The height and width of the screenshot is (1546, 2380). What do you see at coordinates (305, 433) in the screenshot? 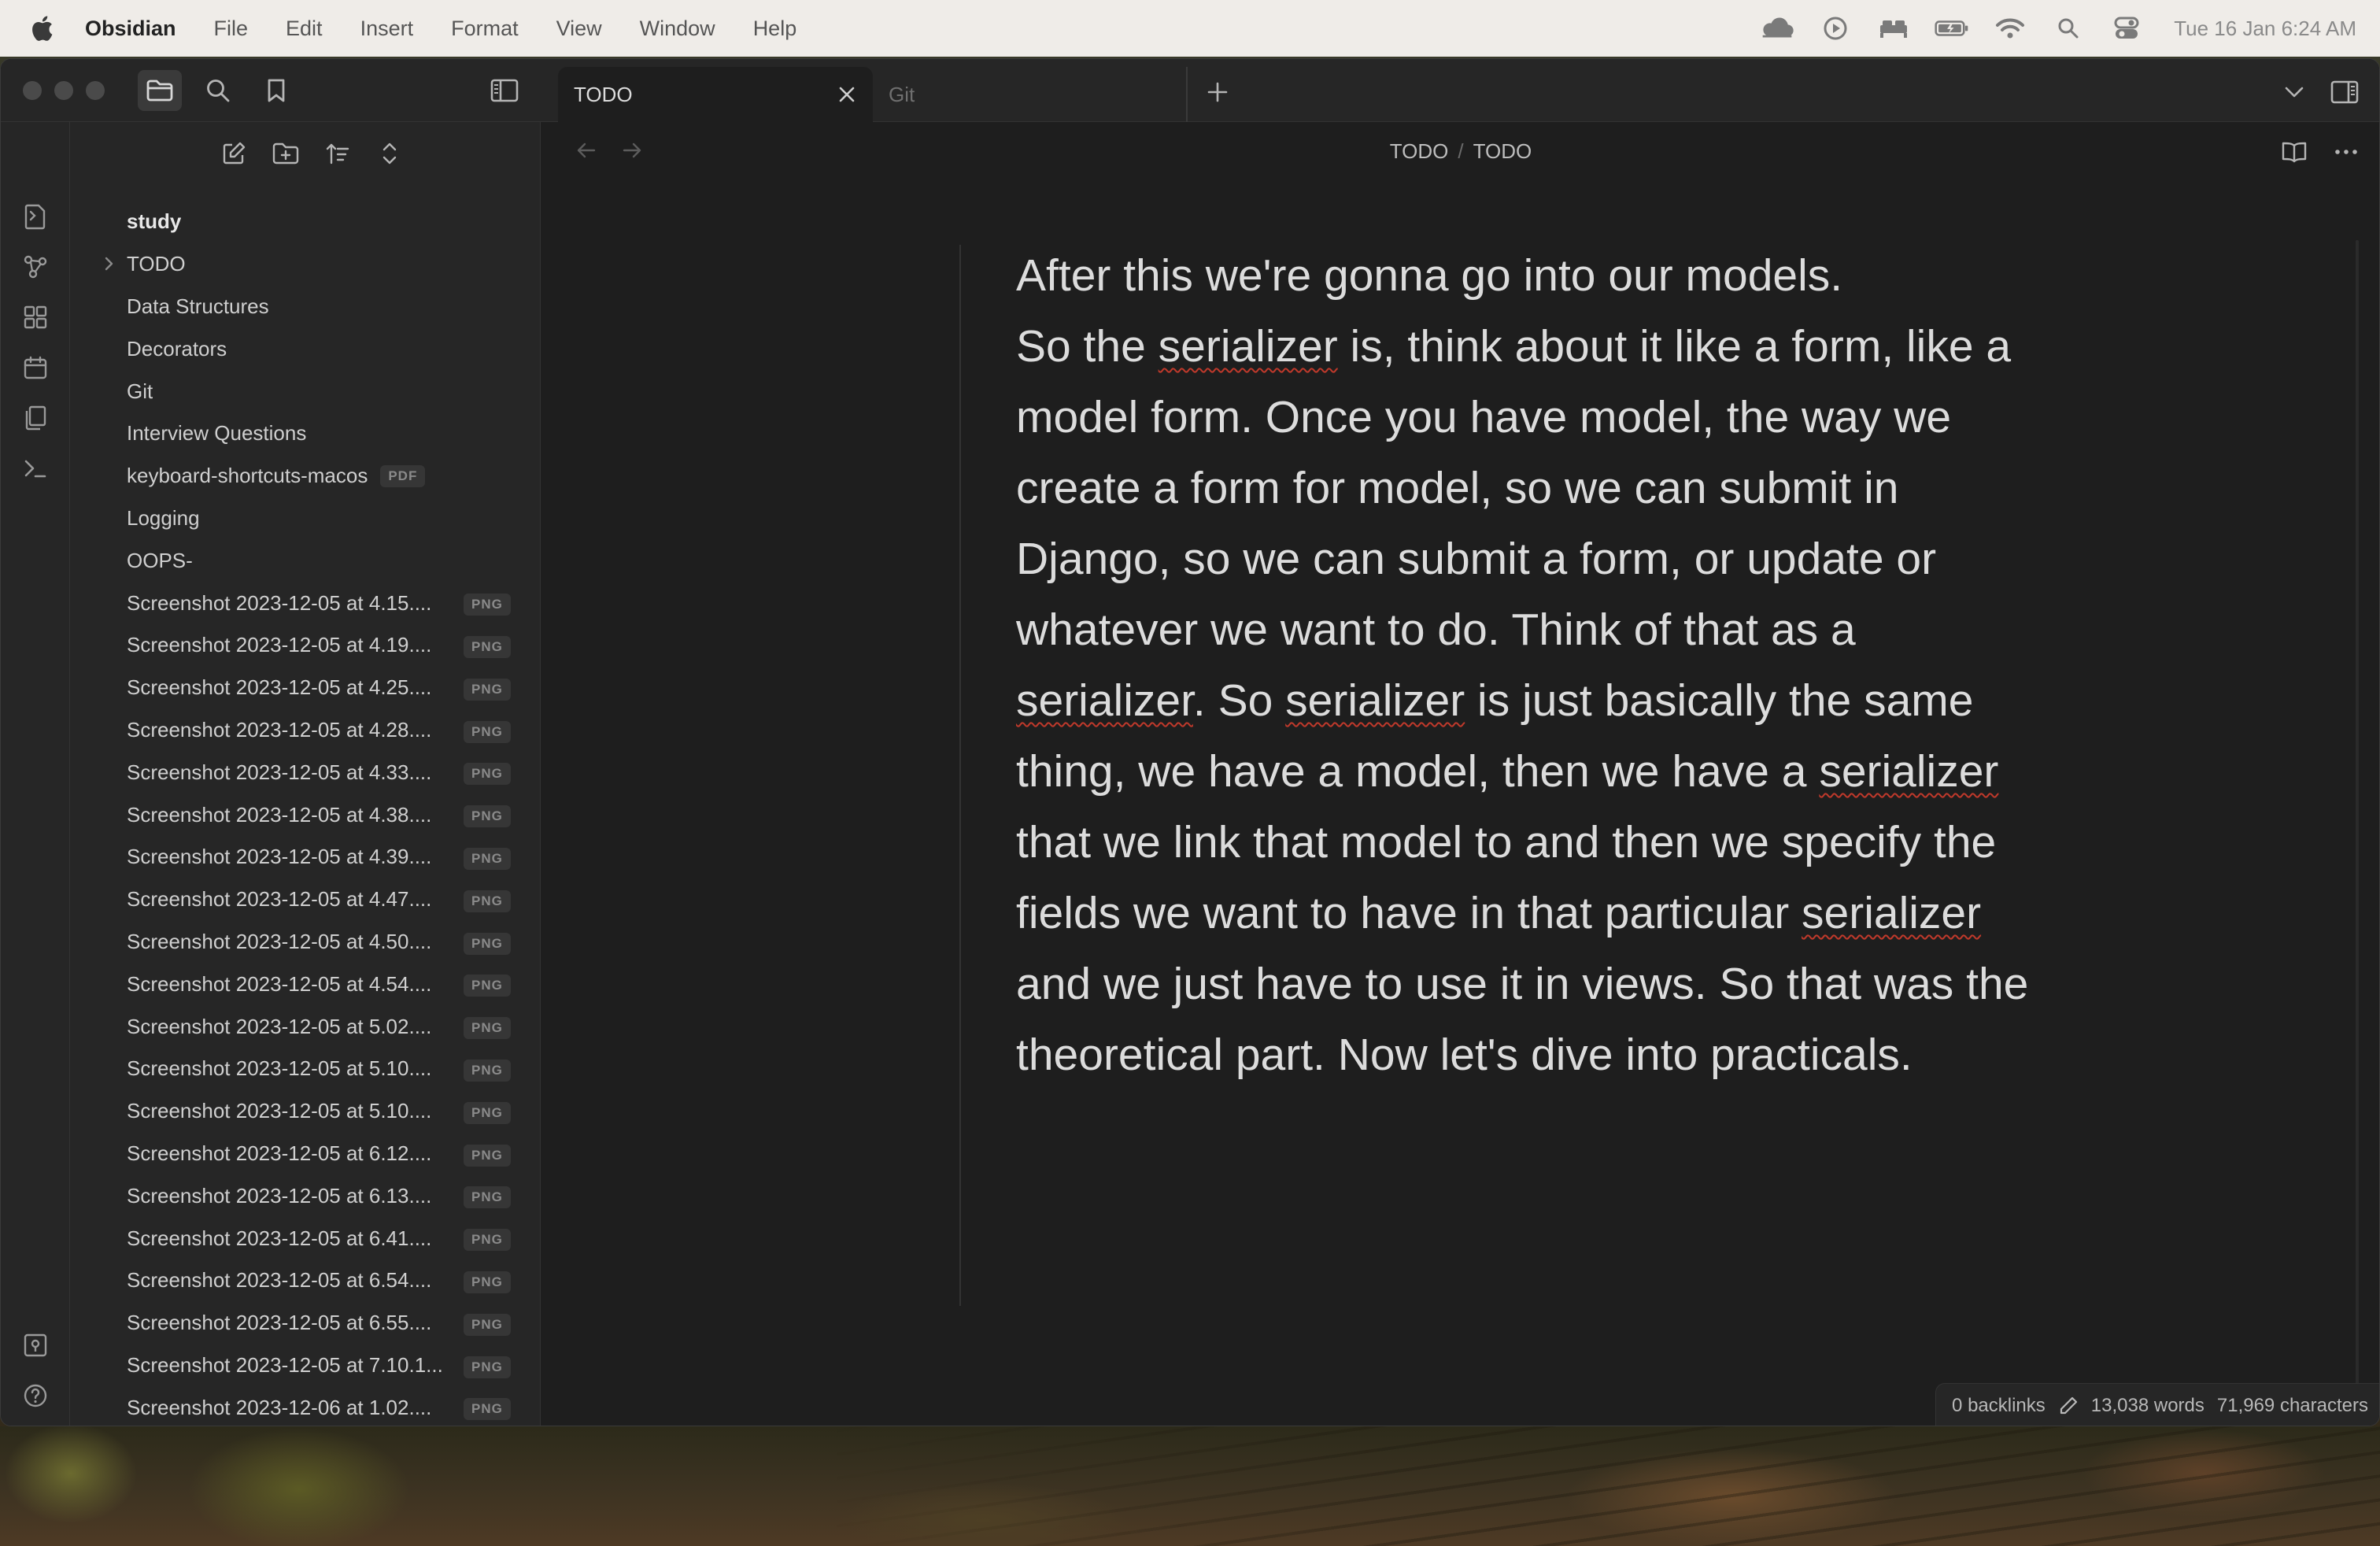
I see `file-item: Interview Questions` at bounding box center [305, 433].